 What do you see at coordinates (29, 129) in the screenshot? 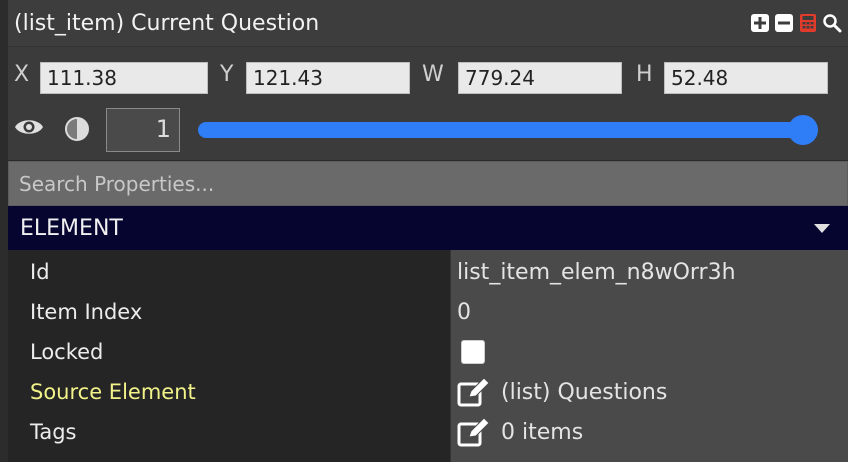
I see `eye-icon` at bounding box center [29, 129].